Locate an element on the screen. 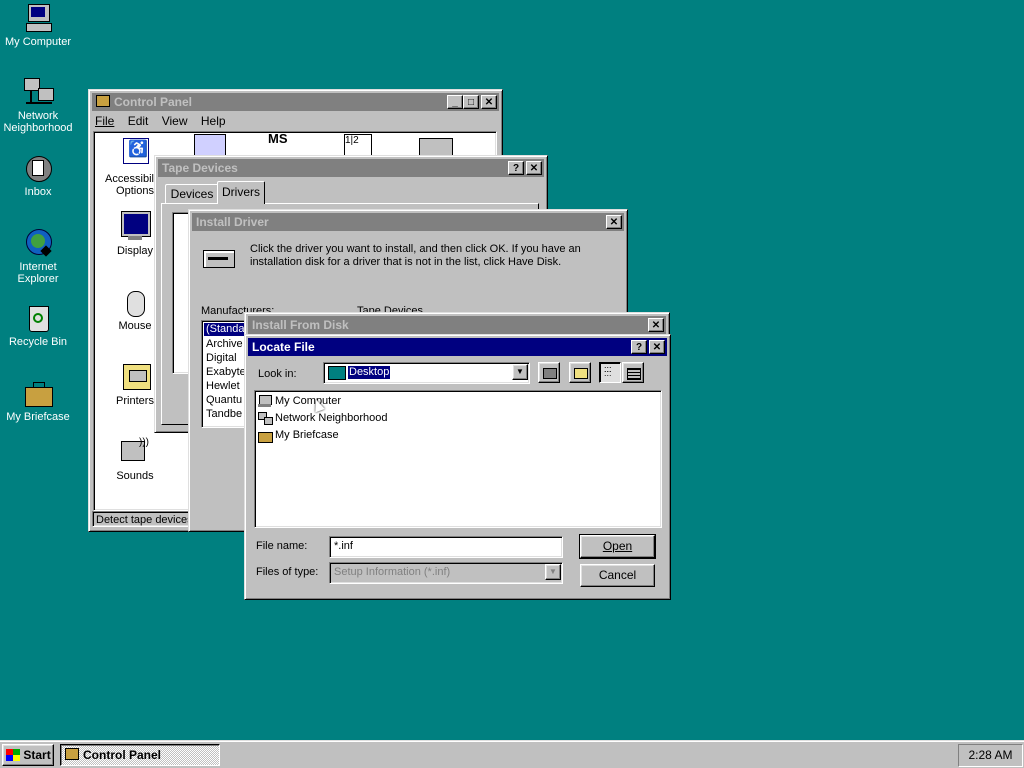 The height and width of the screenshot is (768, 1024). window-title: Tape Devices is located at coordinates (200, 168).